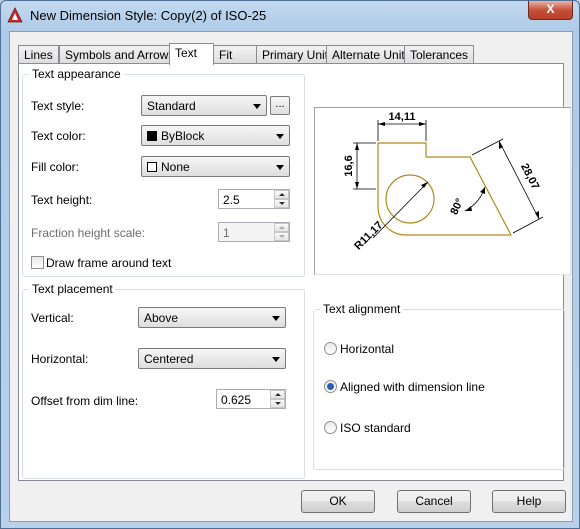 This screenshot has width=580, height=529. Describe the element at coordinates (439, 54) in the screenshot. I see `tab-tolerances: Tolerances` at that location.